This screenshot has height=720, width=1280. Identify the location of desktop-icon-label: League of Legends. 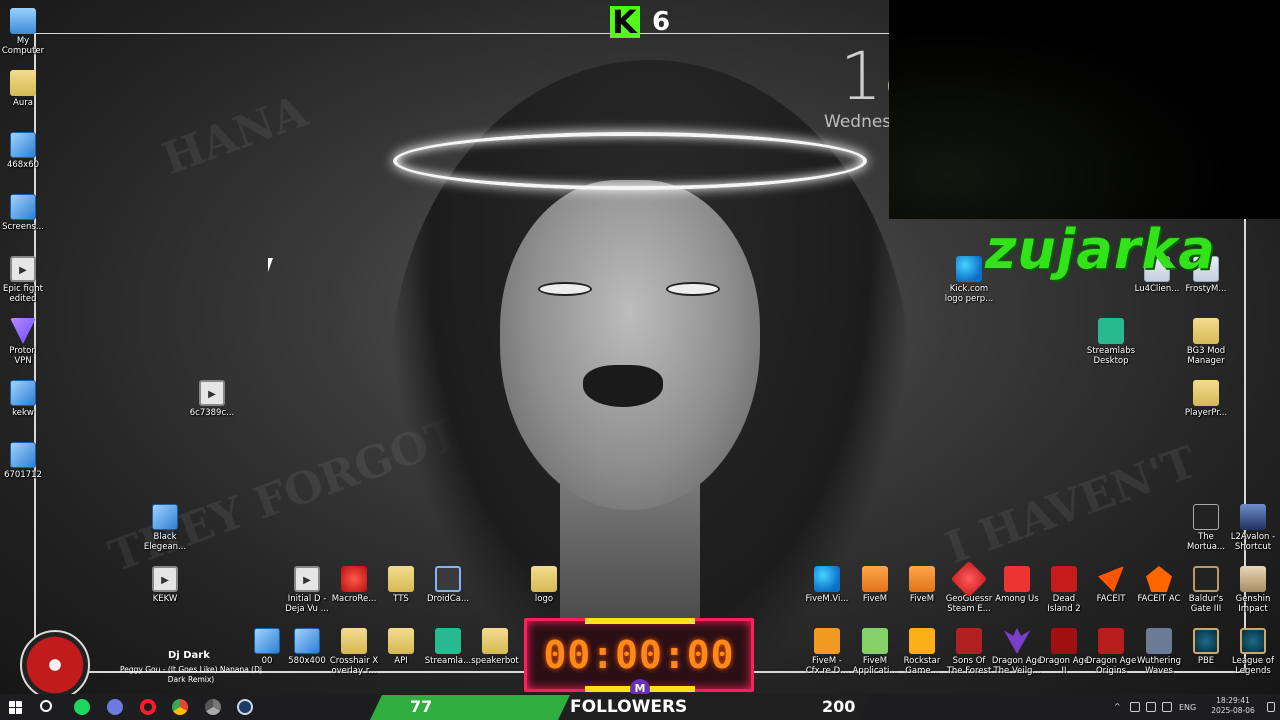
(1253, 666).